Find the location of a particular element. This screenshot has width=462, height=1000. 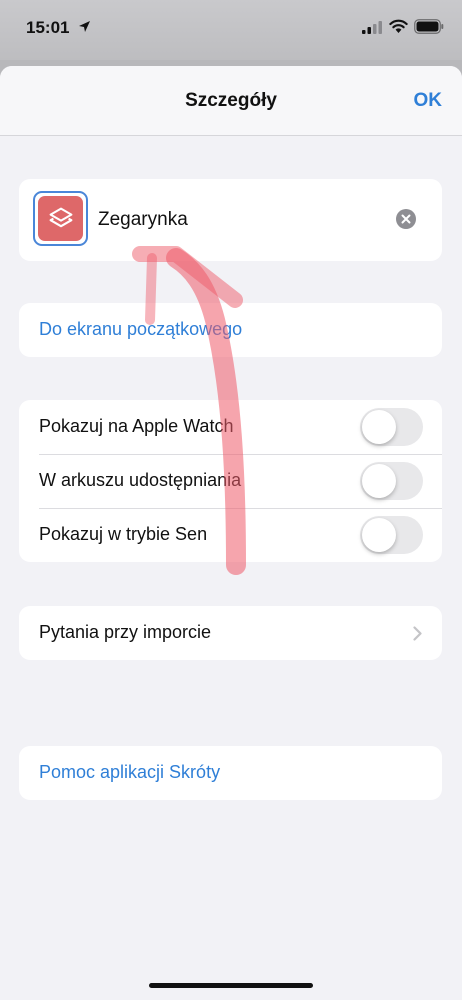

share-sheet-toggle is located at coordinates (391, 481).